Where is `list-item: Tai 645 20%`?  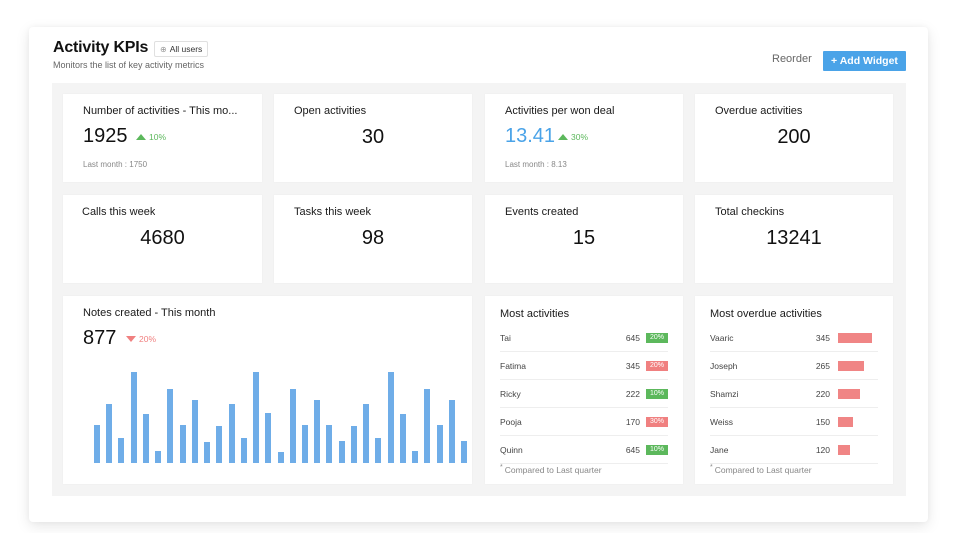 list-item: Tai 645 20% is located at coordinates (584, 338).